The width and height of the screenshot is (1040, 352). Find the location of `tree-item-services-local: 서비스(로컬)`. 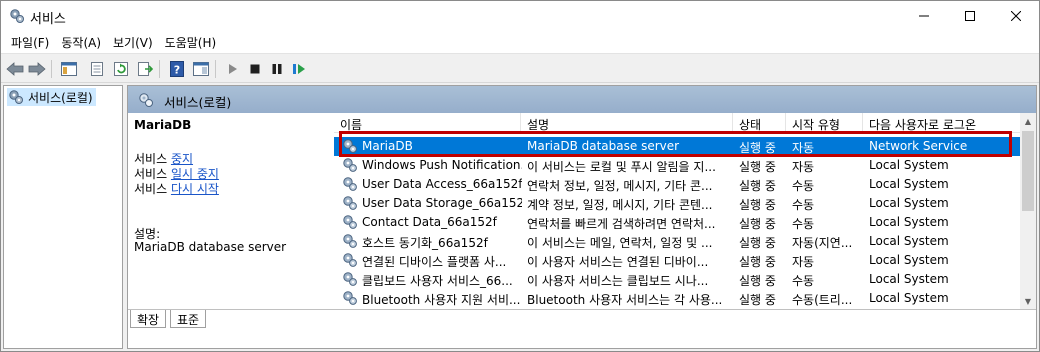

tree-item-services-local: 서비스(로컬) is located at coordinates (51, 97).